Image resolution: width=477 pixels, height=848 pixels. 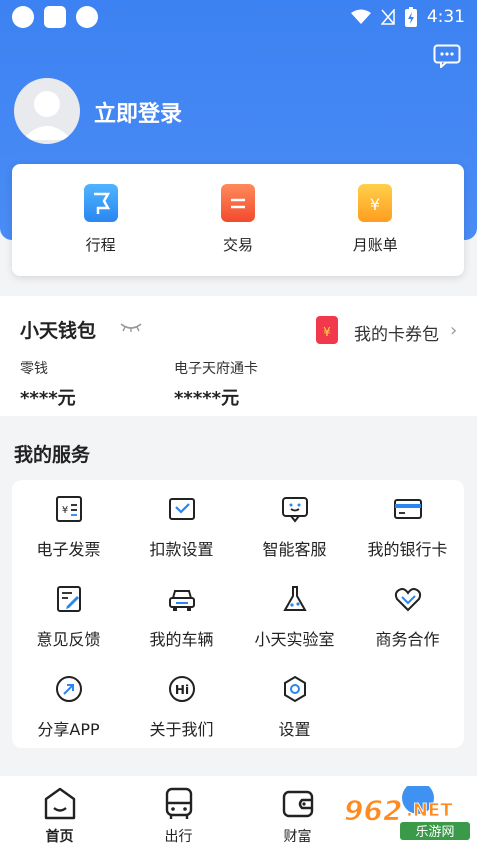 I want to click on bank-card-icon, so click(x=407, y=509).